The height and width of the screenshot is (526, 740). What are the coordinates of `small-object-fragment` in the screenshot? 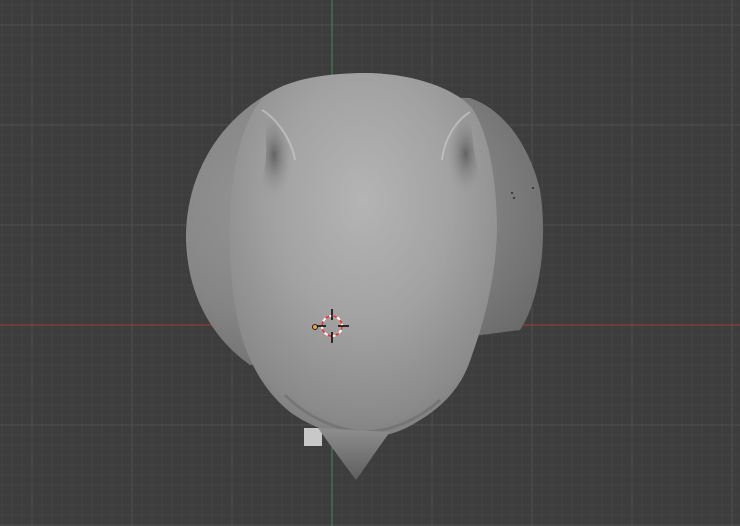 It's located at (313, 437).